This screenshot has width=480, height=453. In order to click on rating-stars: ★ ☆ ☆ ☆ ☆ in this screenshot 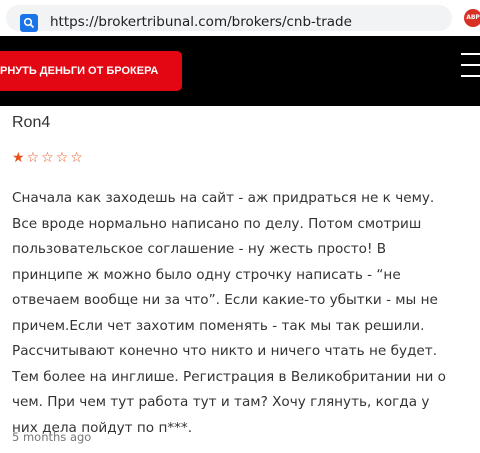, I will do `click(47, 158)`.